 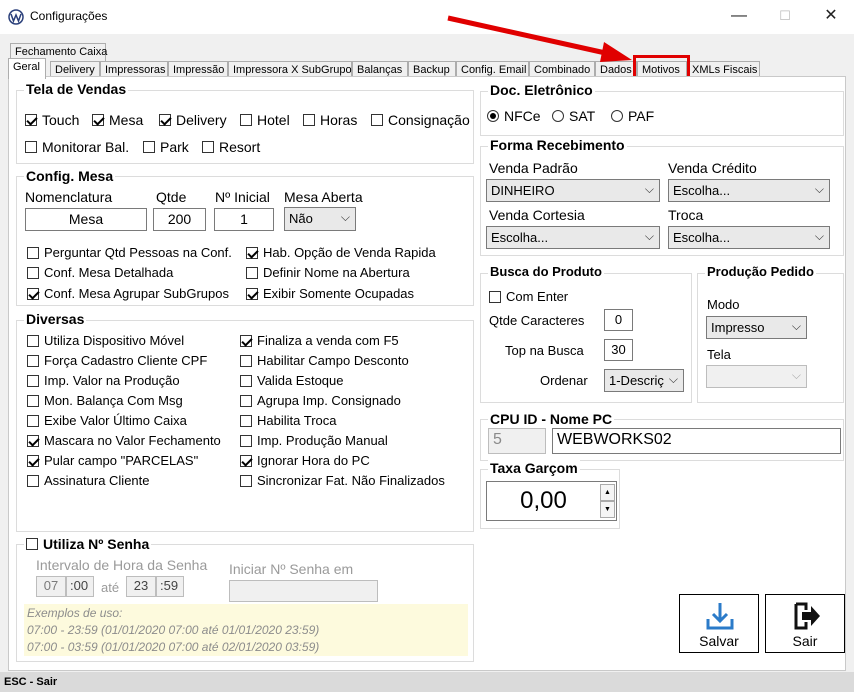 I want to click on troca-select: Escolha... ⌵, so click(x=749, y=237).